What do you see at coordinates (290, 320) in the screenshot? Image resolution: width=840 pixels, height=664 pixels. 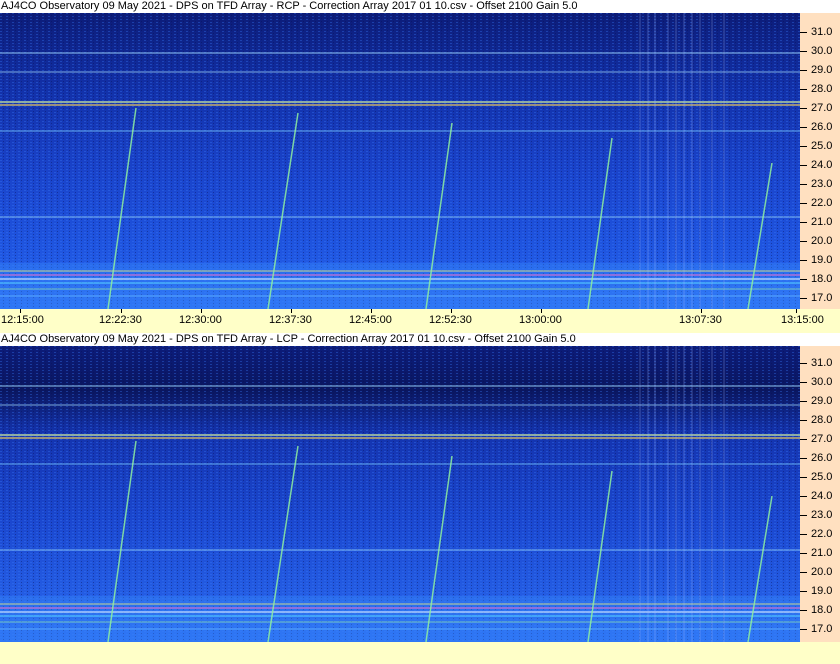 I see `time-label: 12:37:30` at bounding box center [290, 320].